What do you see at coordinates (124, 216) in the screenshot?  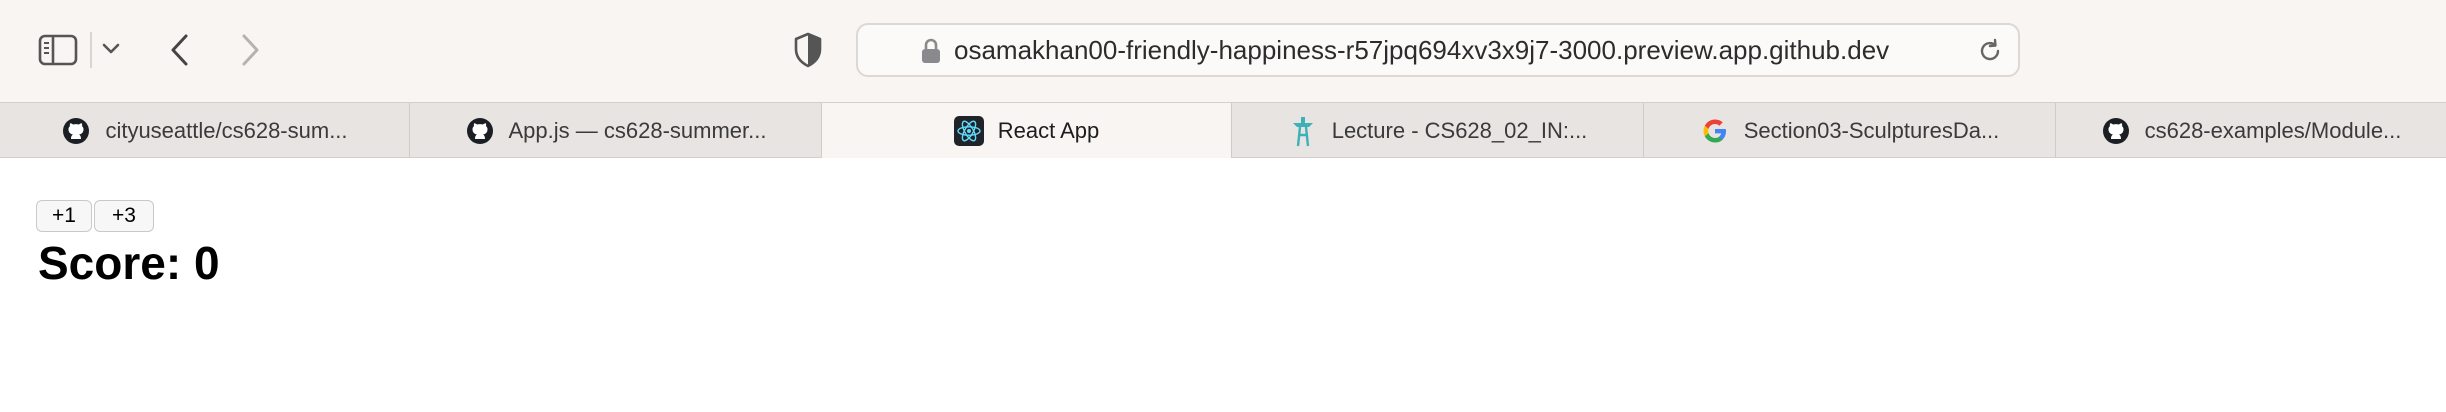 I see `plus-three-button: +3` at bounding box center [124, 216].